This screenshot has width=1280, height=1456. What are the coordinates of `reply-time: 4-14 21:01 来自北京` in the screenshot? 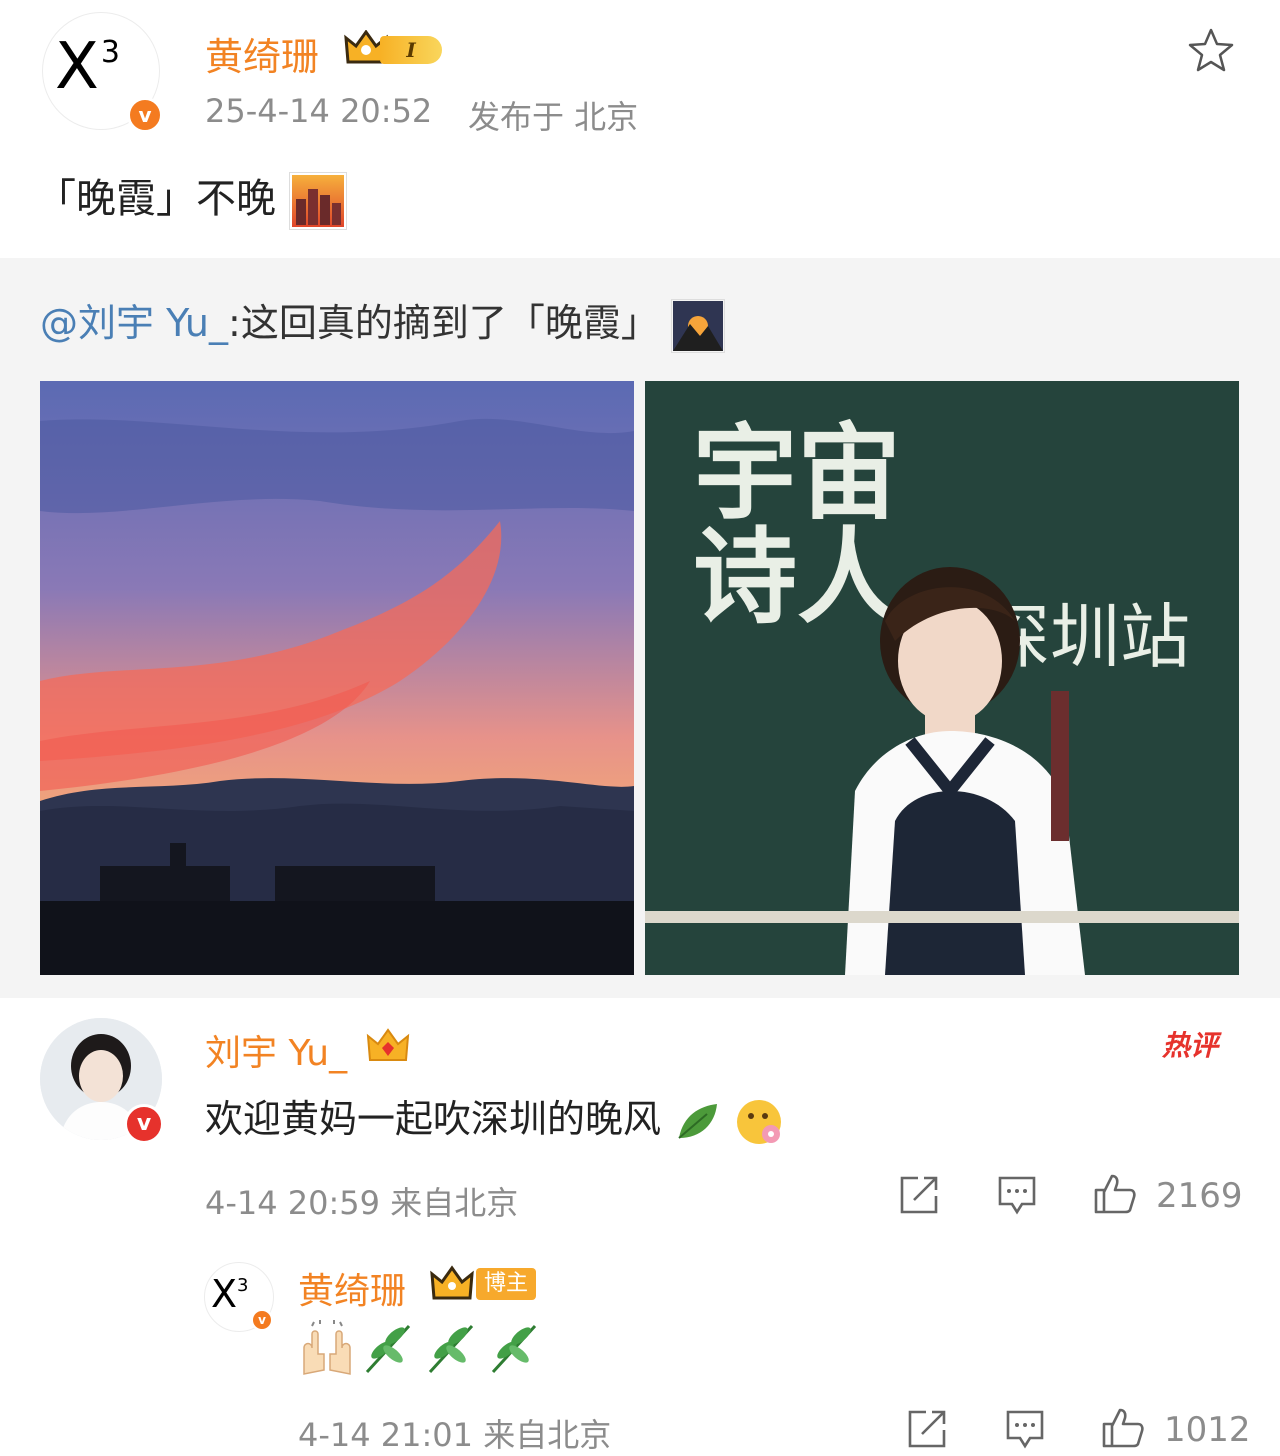 It's located at (455, 1435).